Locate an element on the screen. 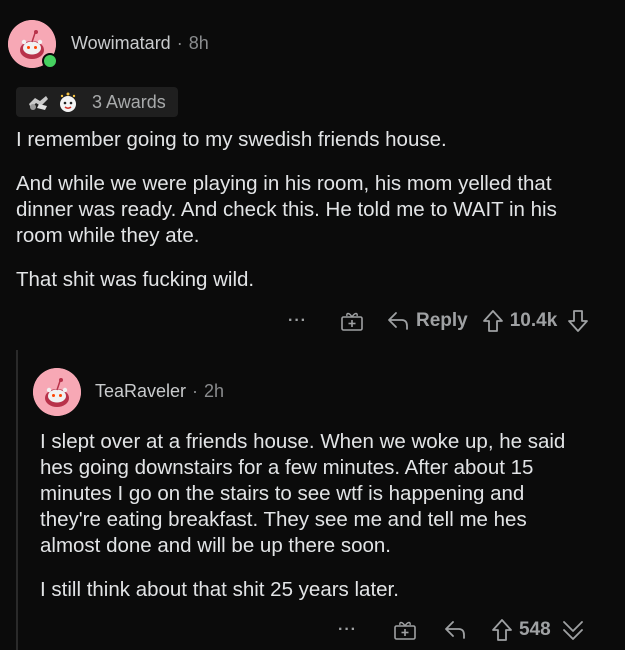  comment-actions: ··· Reply 10.4k is located at coordinates (438, 321).